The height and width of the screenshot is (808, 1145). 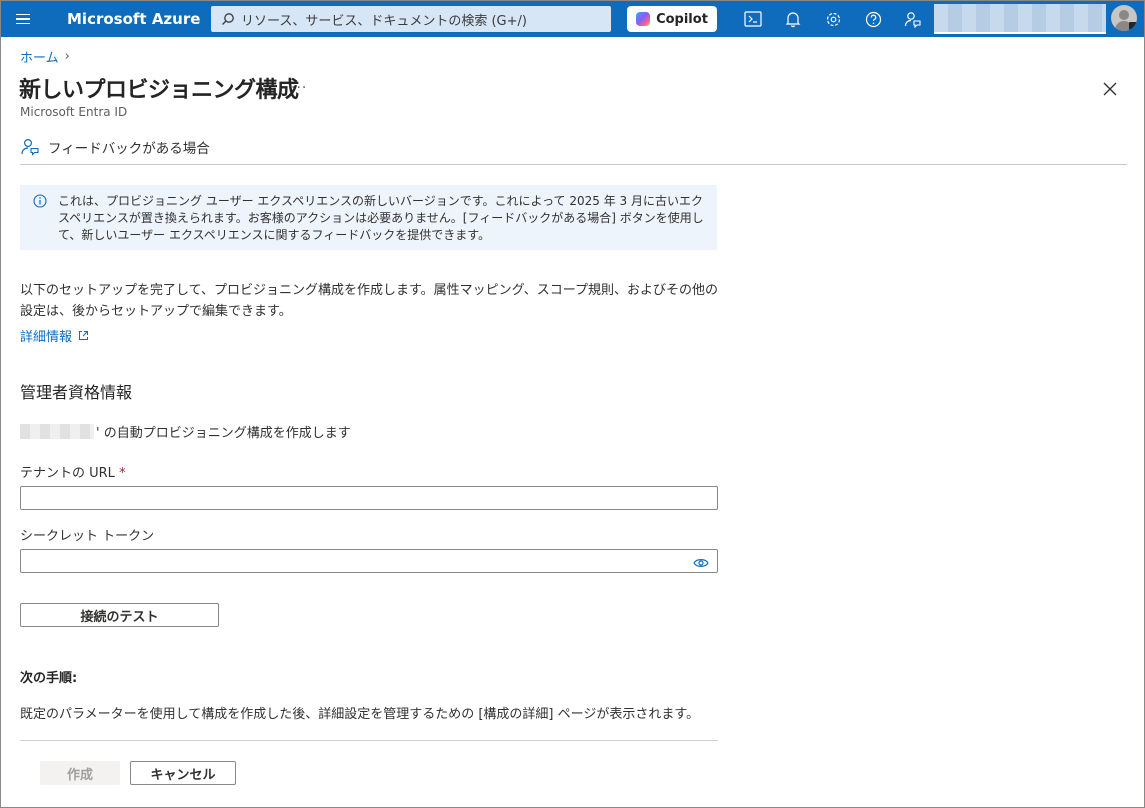 I want to click on copilot-button: Copilot, so click(x=672, y=19).